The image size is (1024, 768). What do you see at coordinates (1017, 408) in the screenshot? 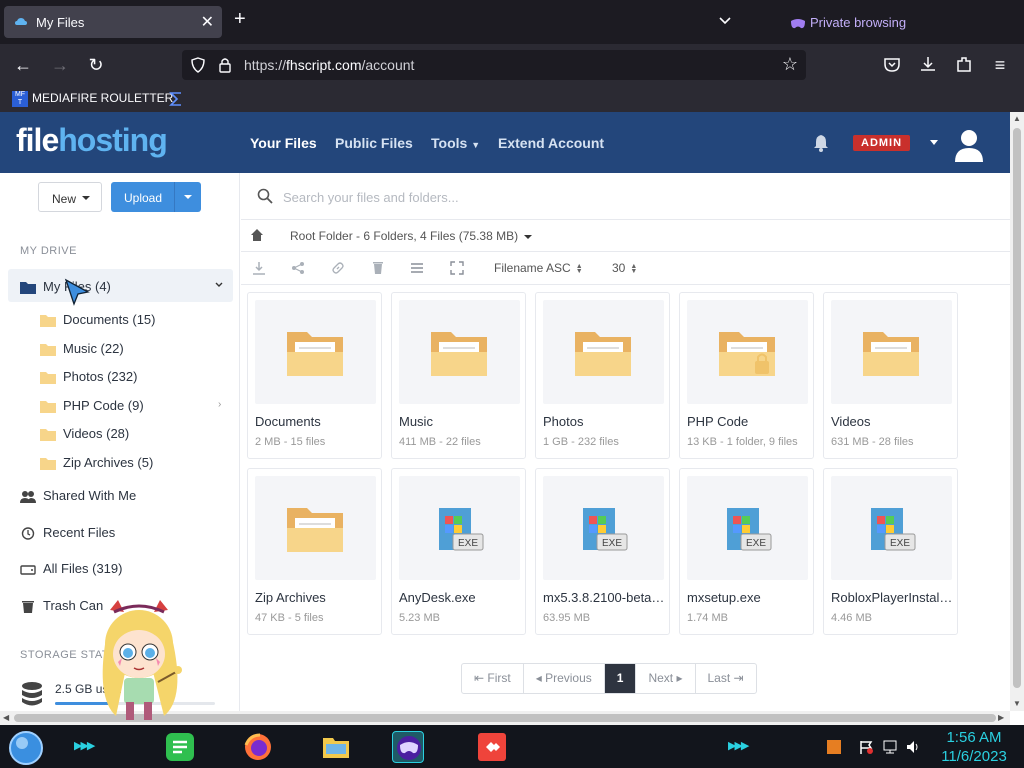
I see `vertical-scroll-thumb` at bounding box center [1017, 408].